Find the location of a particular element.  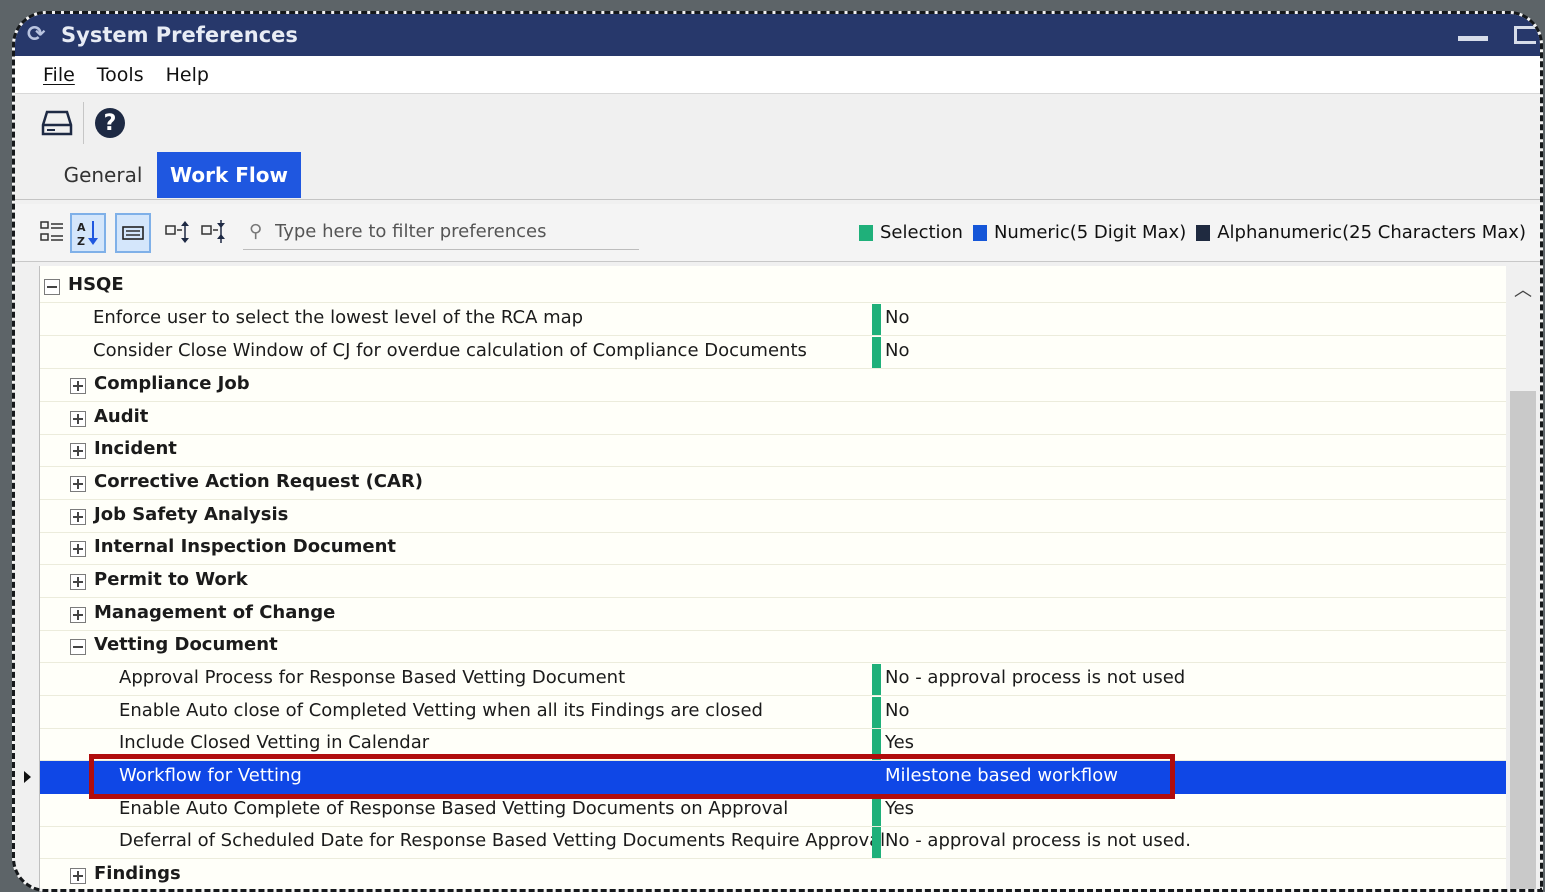

menu-tools: Tools is located at coordinates (120, 75).